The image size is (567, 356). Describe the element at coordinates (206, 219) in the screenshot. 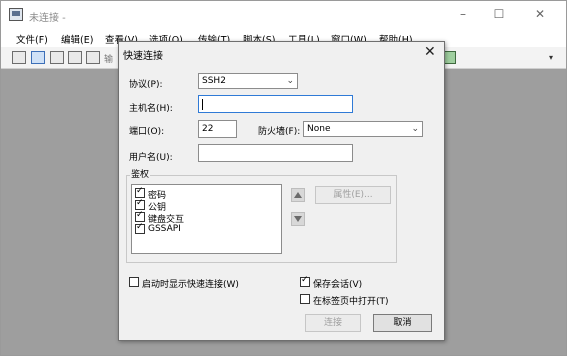

I see `auth-method-list: 密码 公钥 键盘交互 GSSAPI` at that location.